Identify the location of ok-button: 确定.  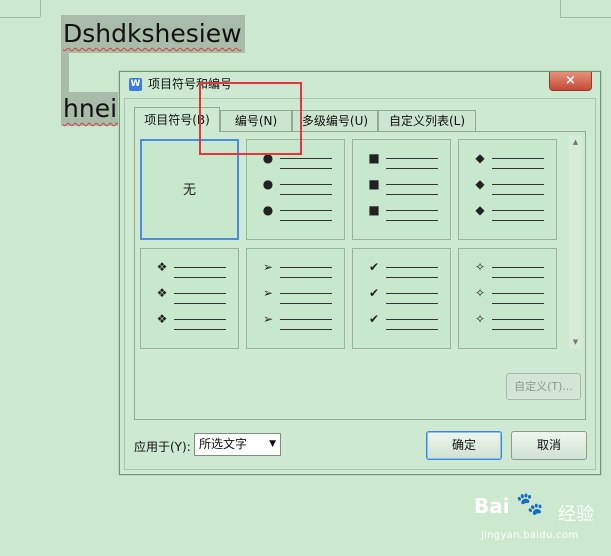
(464, 445).